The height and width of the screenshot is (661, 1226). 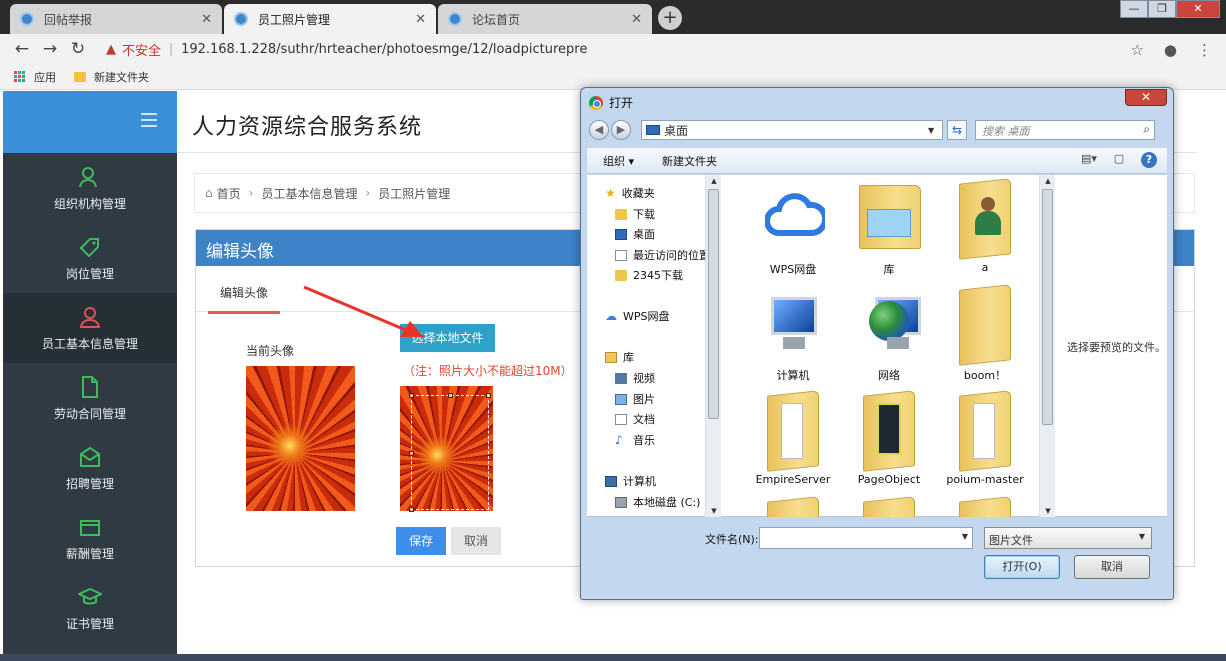 What do you see at coordinates (657, 502) in the screenshot?
I see `tree-local-disk: 本地磁盘 (C:)` at bounding box center [657, 502].